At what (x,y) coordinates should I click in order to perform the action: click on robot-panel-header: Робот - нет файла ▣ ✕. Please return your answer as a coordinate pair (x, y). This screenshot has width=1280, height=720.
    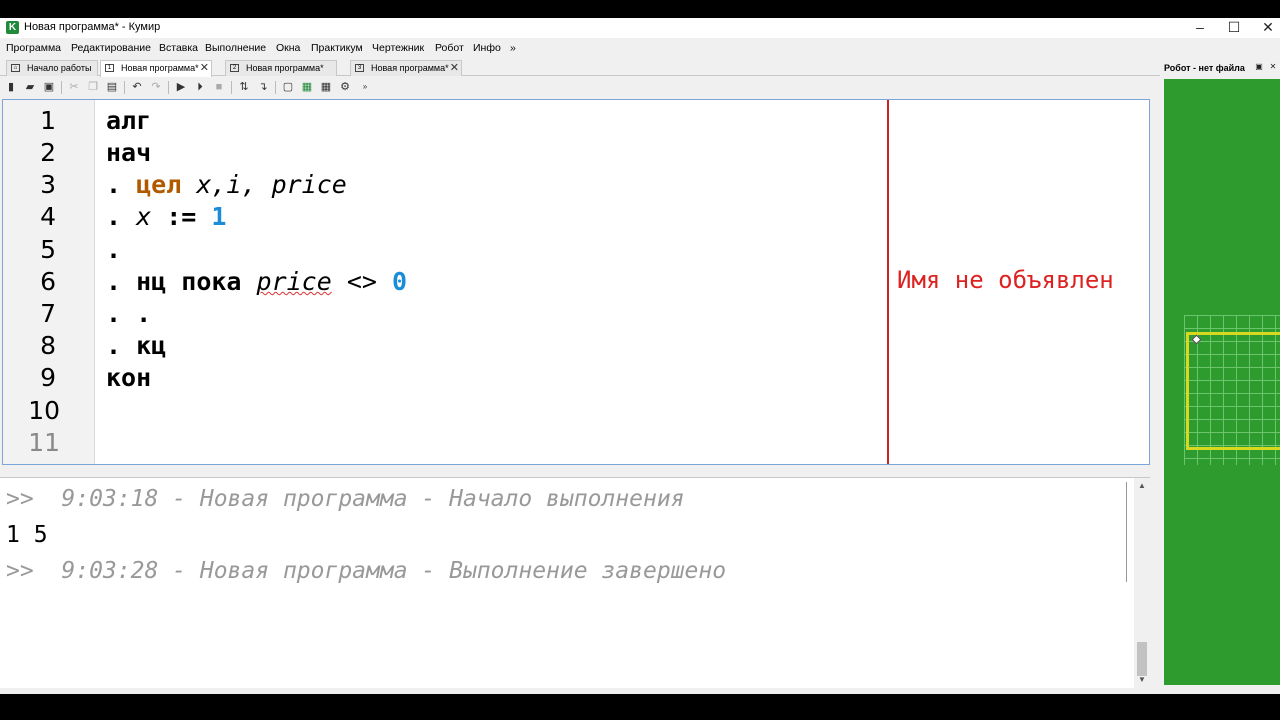
    Looking at the image, I should click on (1220, 68).